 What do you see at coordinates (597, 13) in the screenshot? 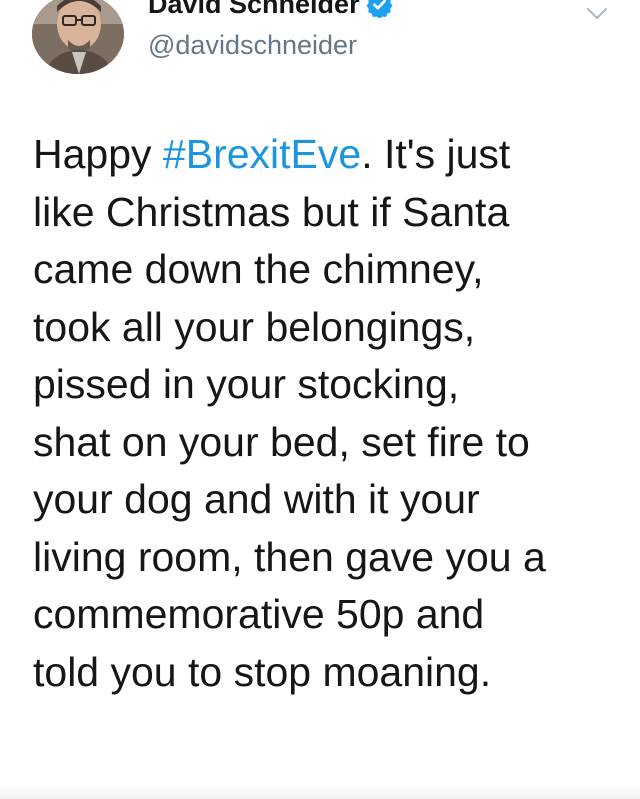
I see `chevron-down-icon` at bounding box center [597, 13].